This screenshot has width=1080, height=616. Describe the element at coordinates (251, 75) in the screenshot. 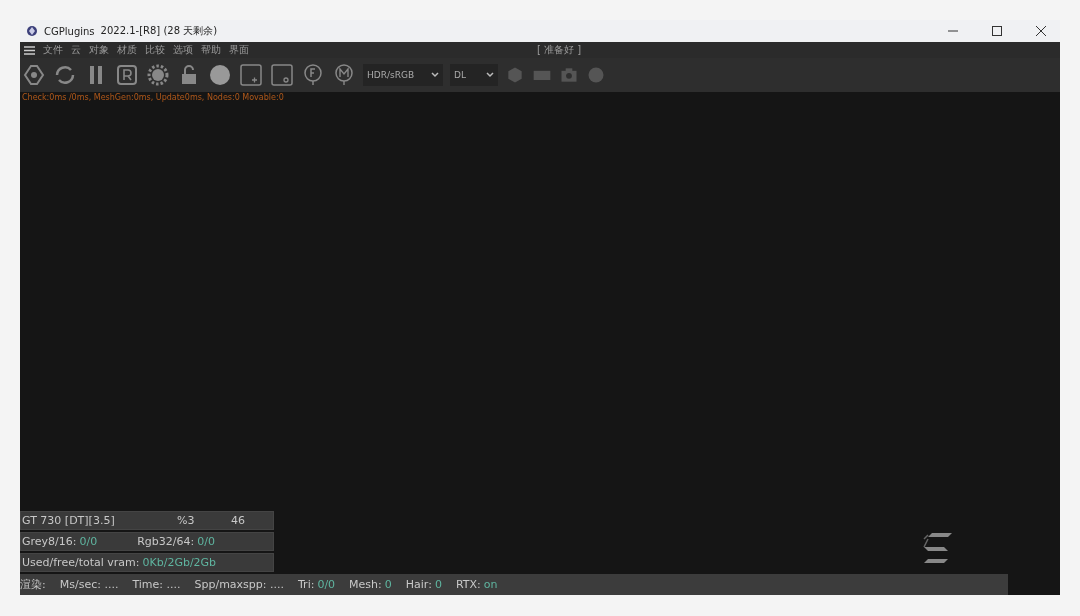

I see `square-plus-icon` at that location.